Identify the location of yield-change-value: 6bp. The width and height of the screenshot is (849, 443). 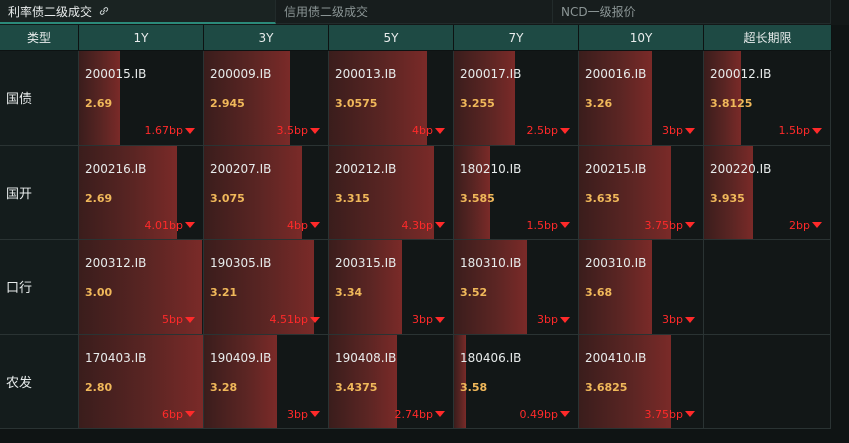
(172, 414).